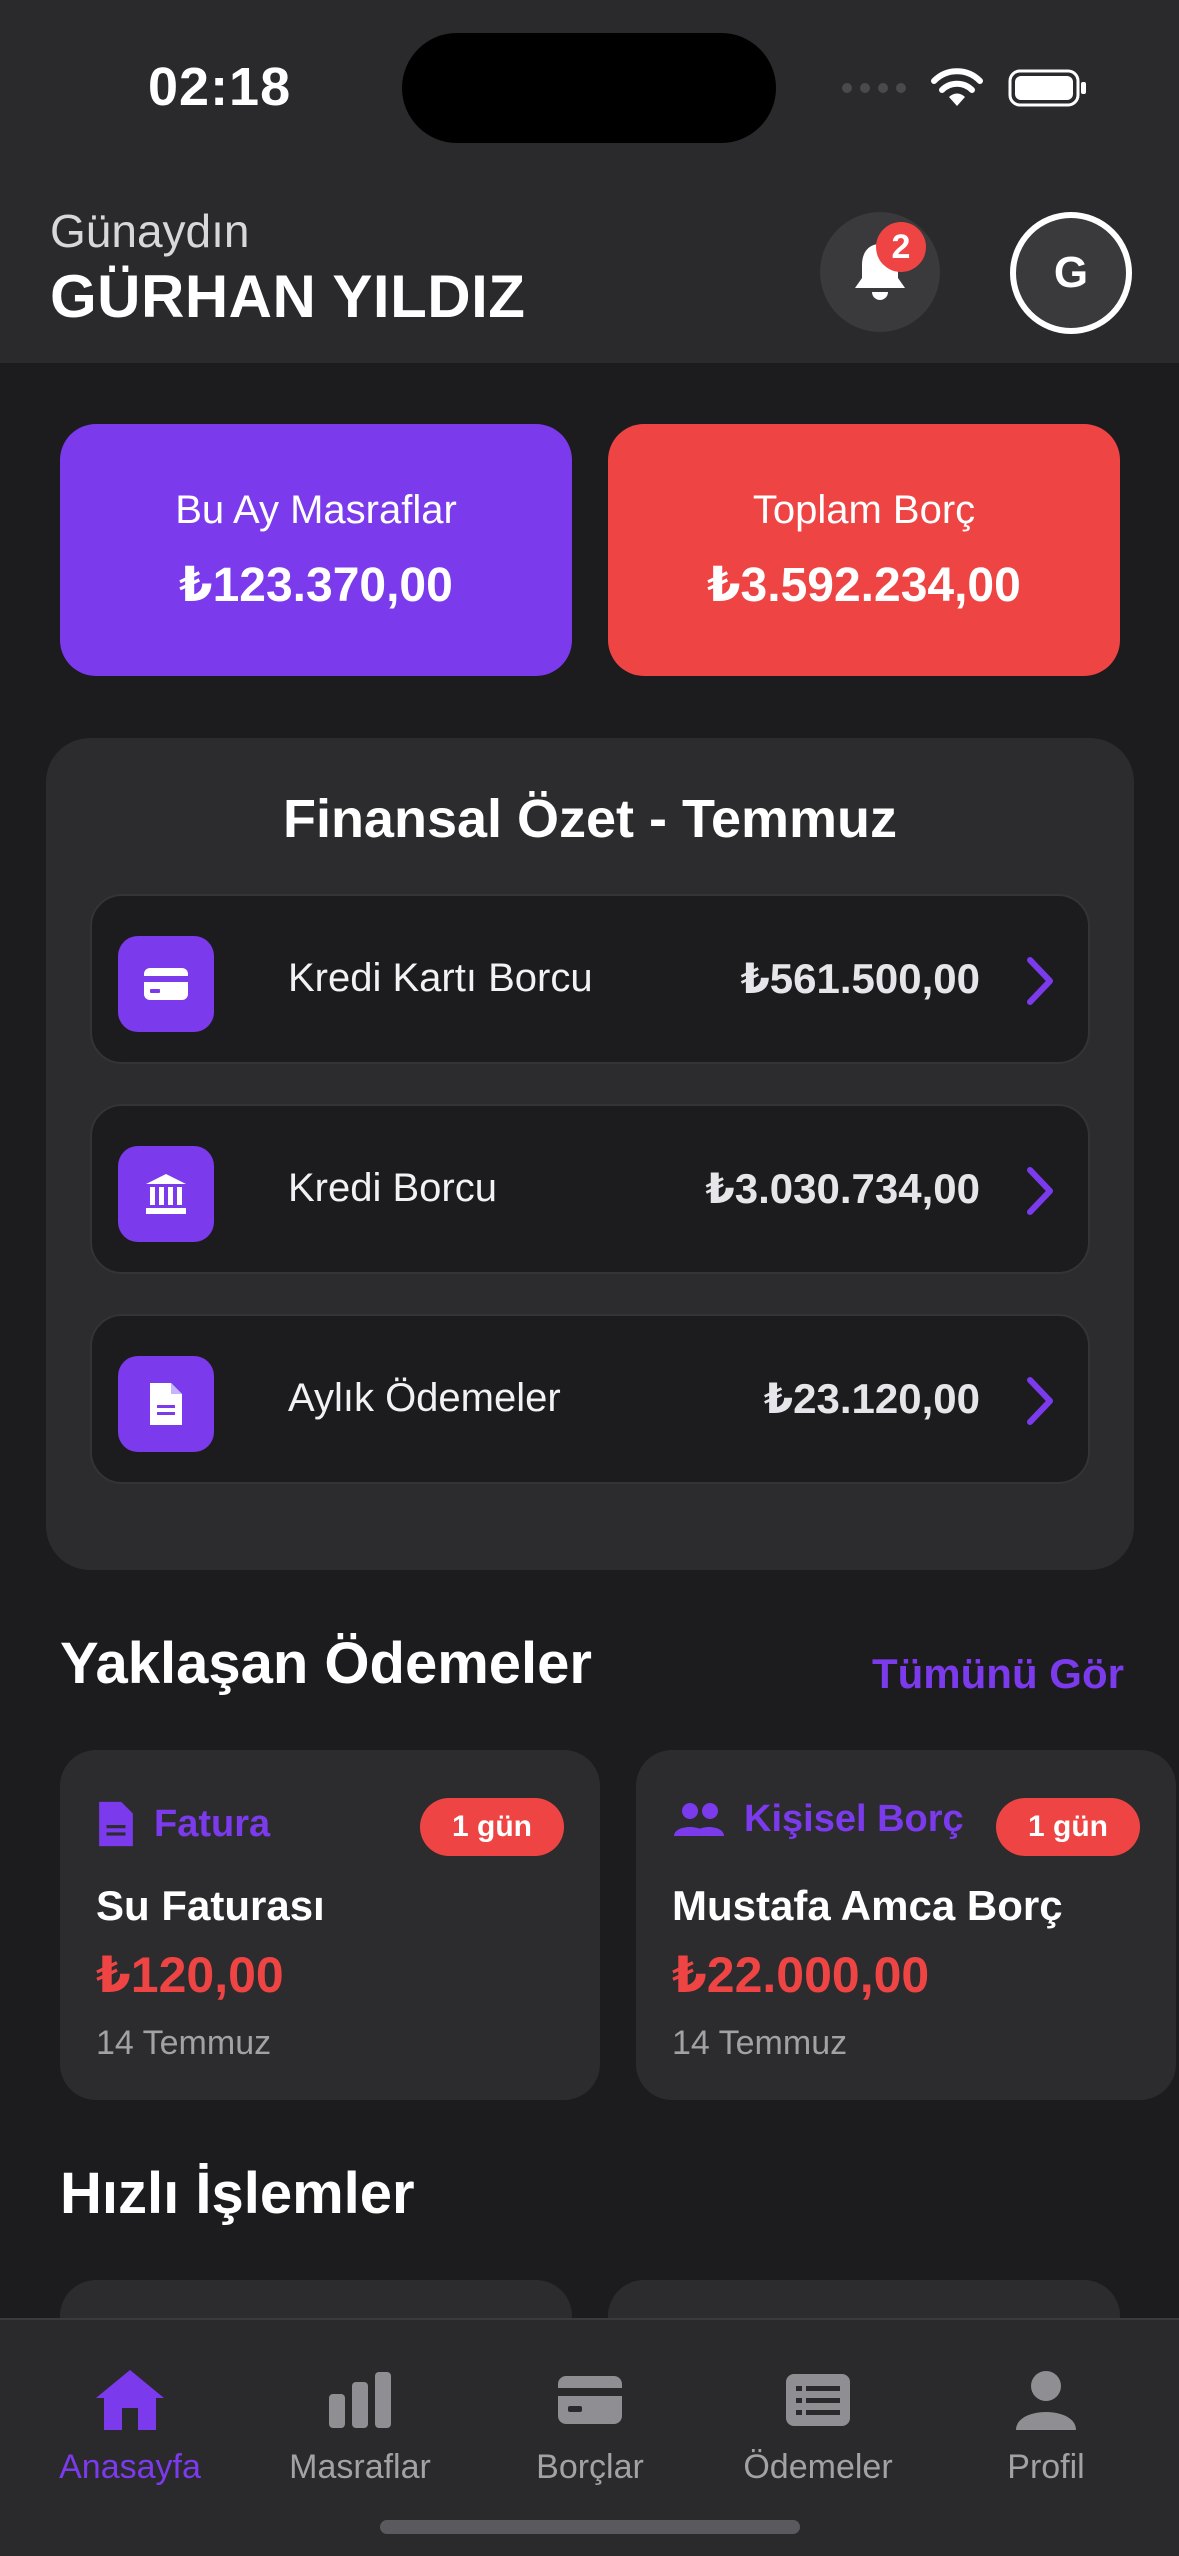 The height and width of the screenshot is (2556, 1179). What do you see at coordinates (590, 1399) in the screenshot?
I see `monthly-payments-row: Aylık Ödemeler ₺23.120,00` at bounding box center [590, 1399].